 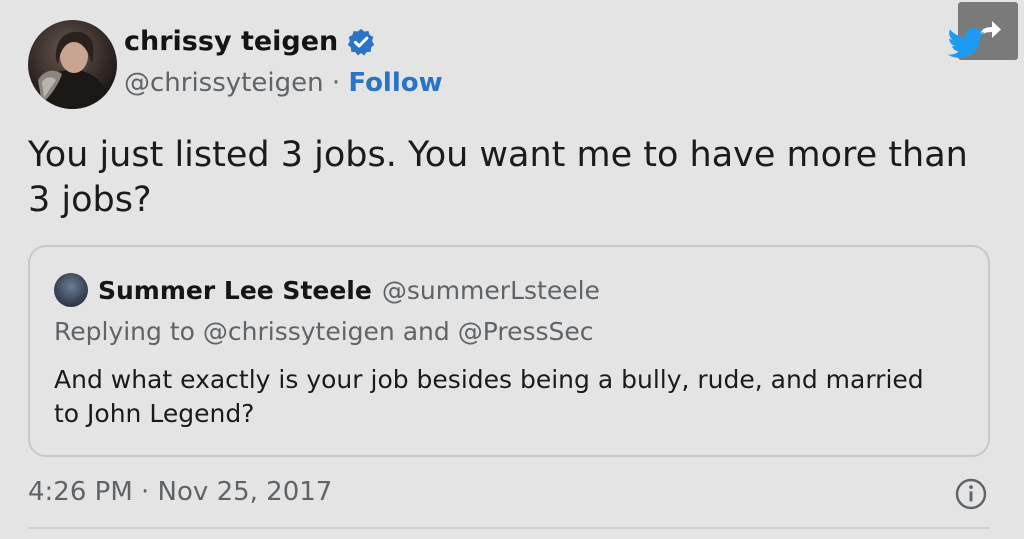 What do you see at coordinates (324, 331) in the screenshot?
I see `reply-context: Replying to @chrissyteigen and @PressSec` at bounding box center [324, 331].